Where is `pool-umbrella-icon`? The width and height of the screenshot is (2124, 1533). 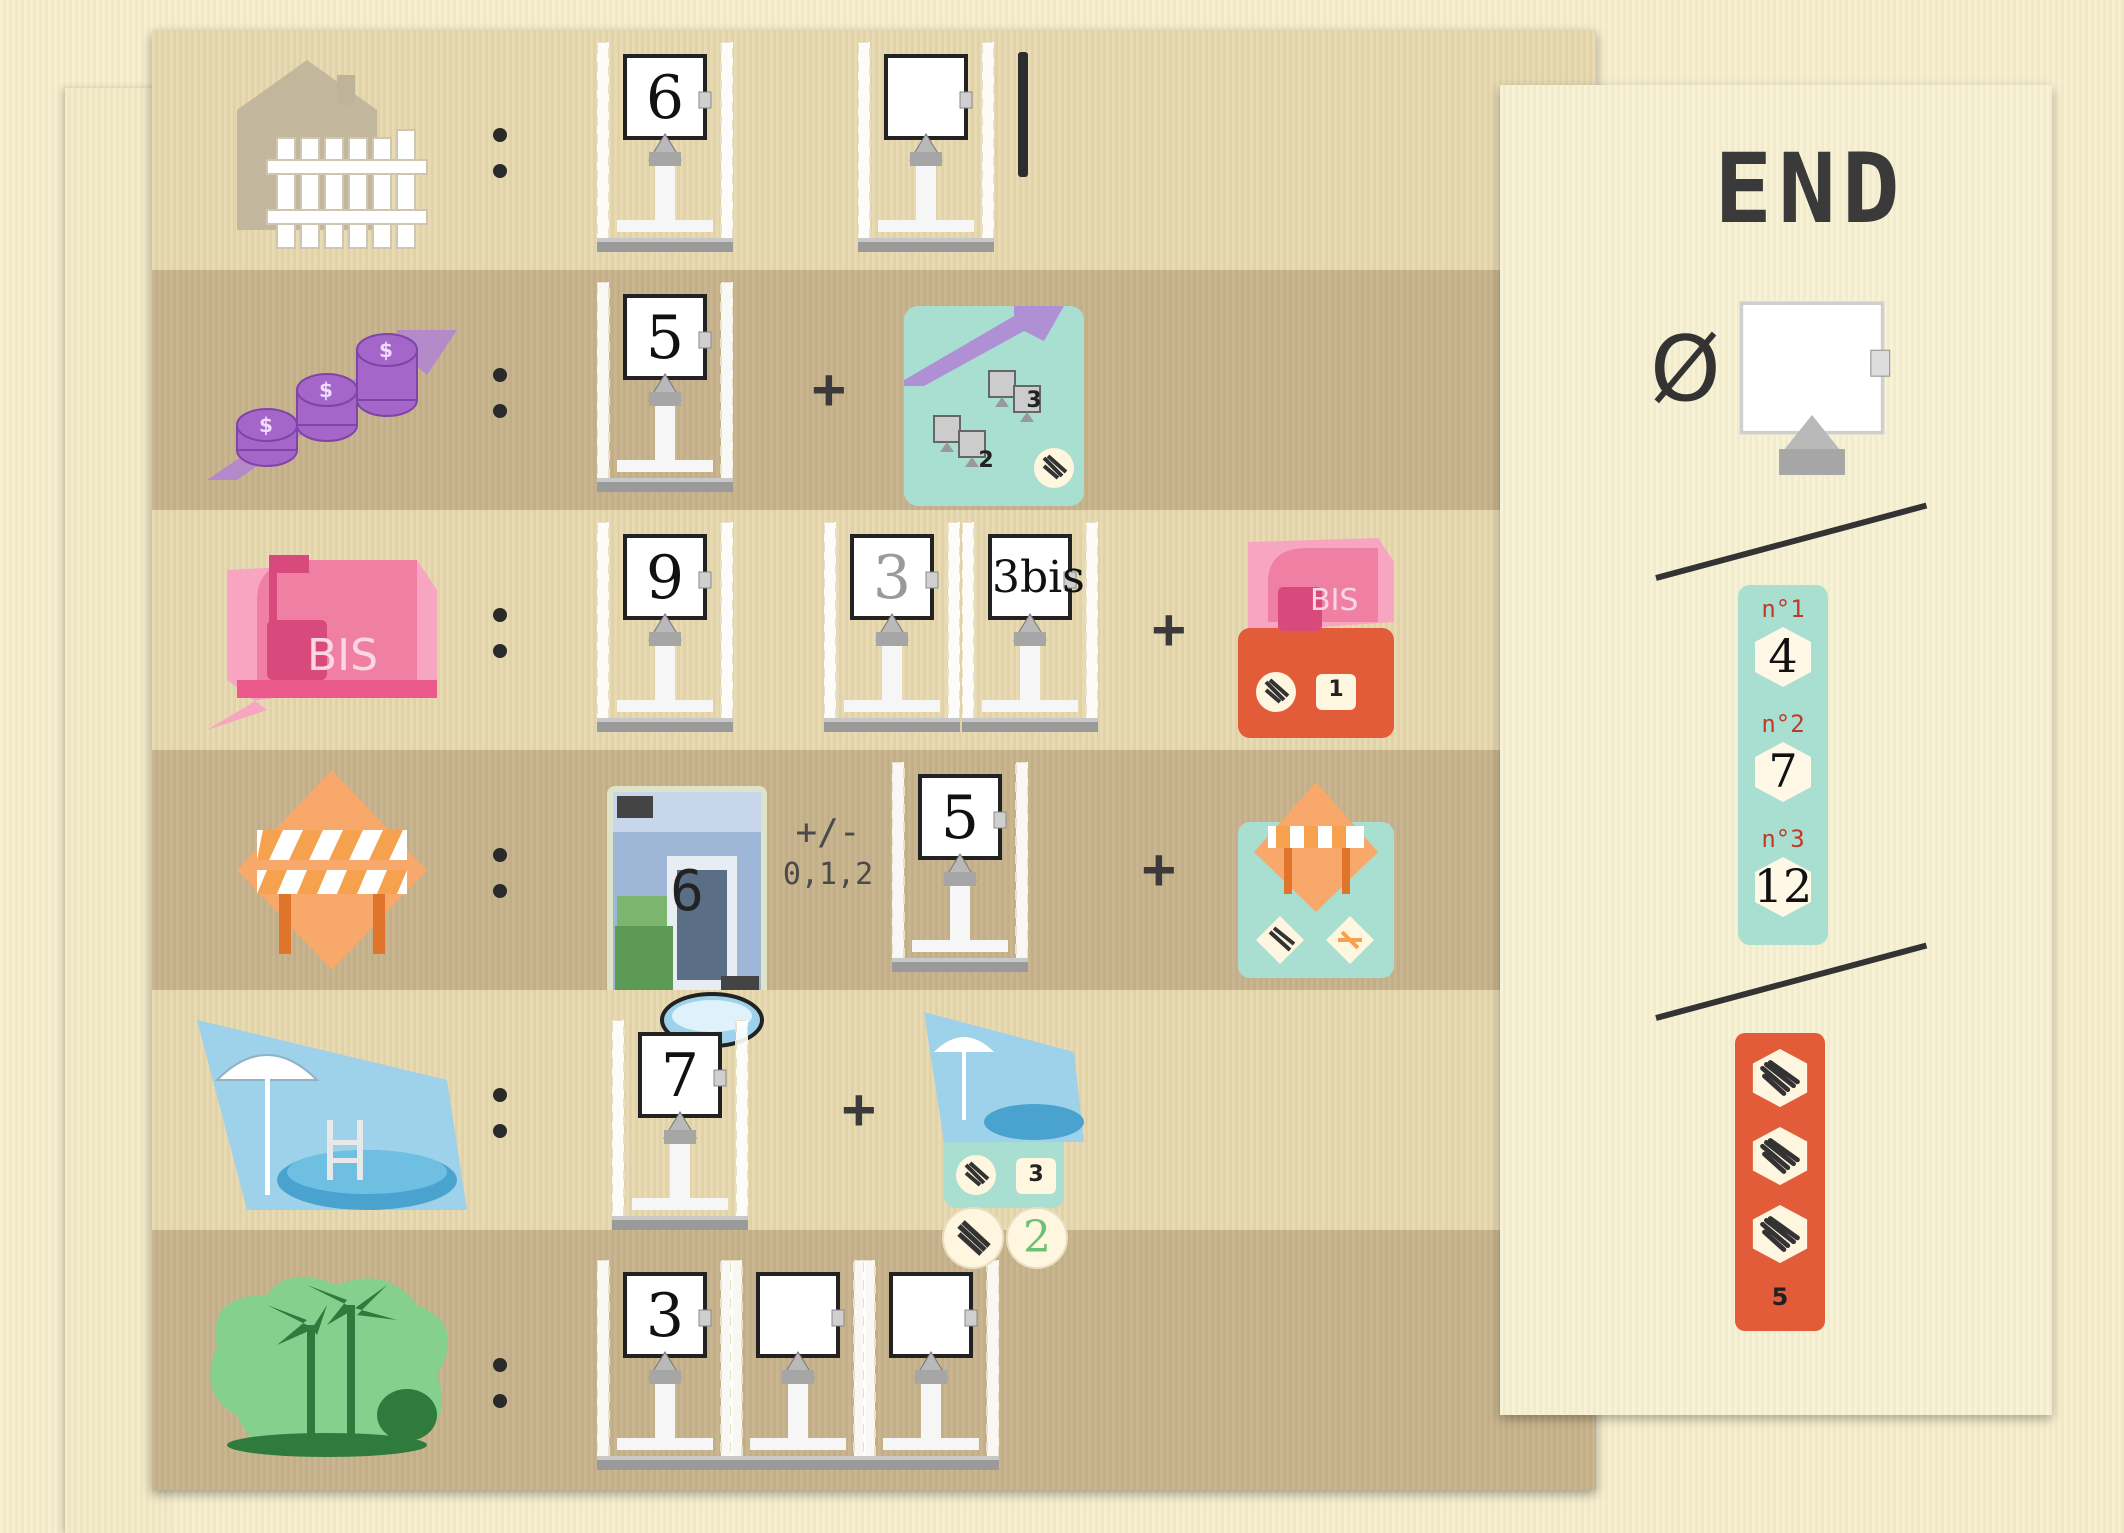
pool-umbrella-icon is located at coordinates (332, 1115).